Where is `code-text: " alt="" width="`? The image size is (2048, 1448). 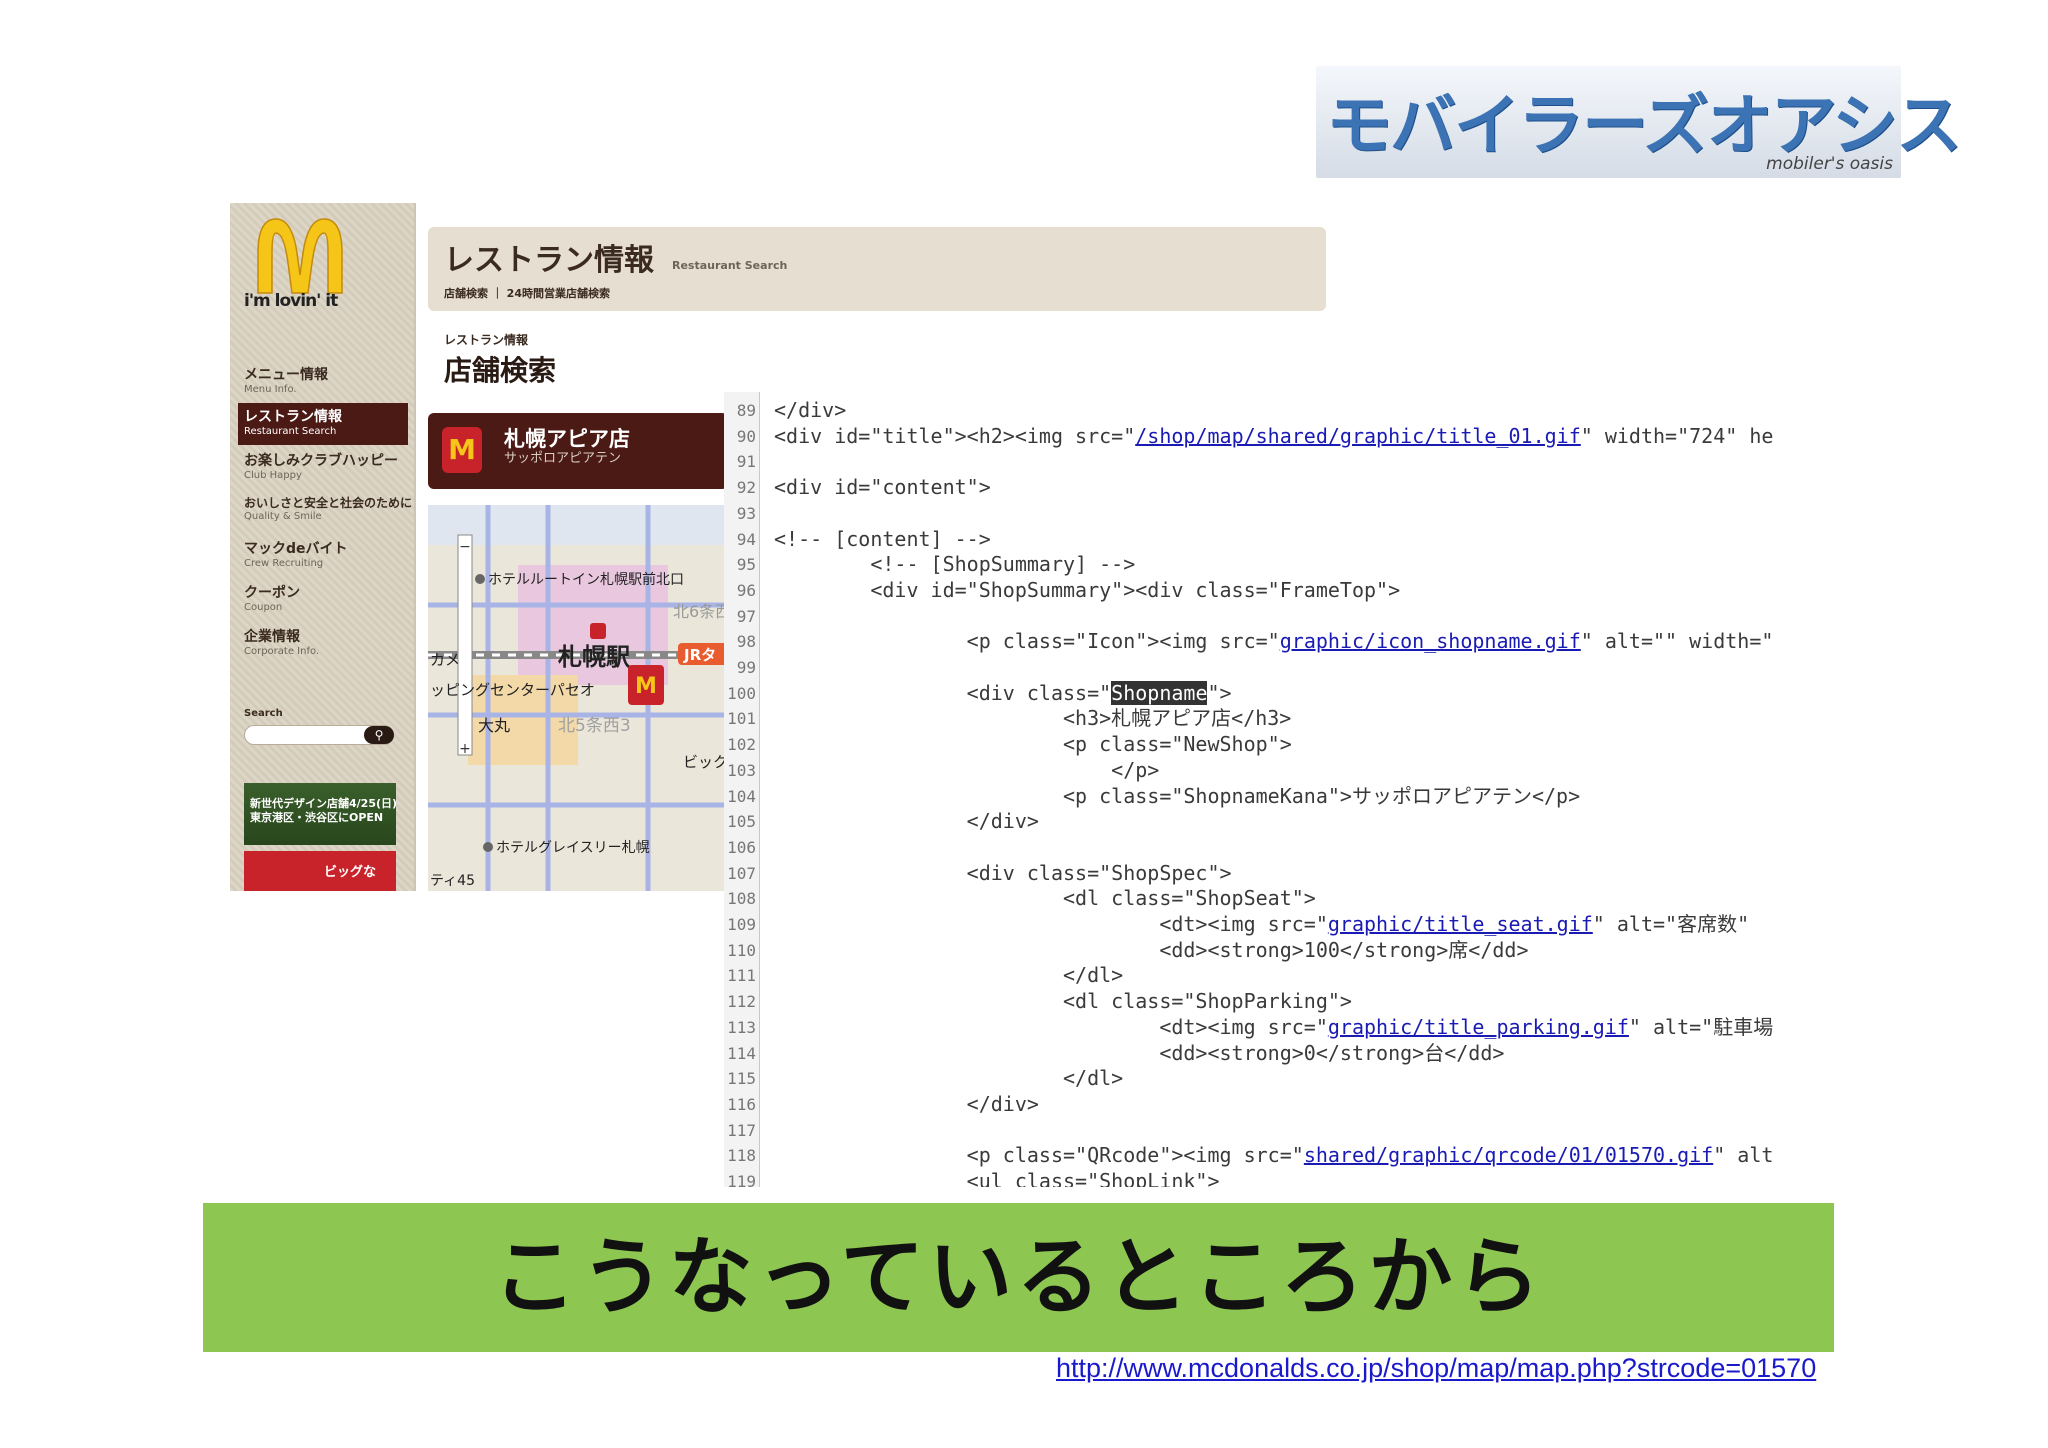 code-text: " alt="" width=" is located at coordinates (1677, 641).